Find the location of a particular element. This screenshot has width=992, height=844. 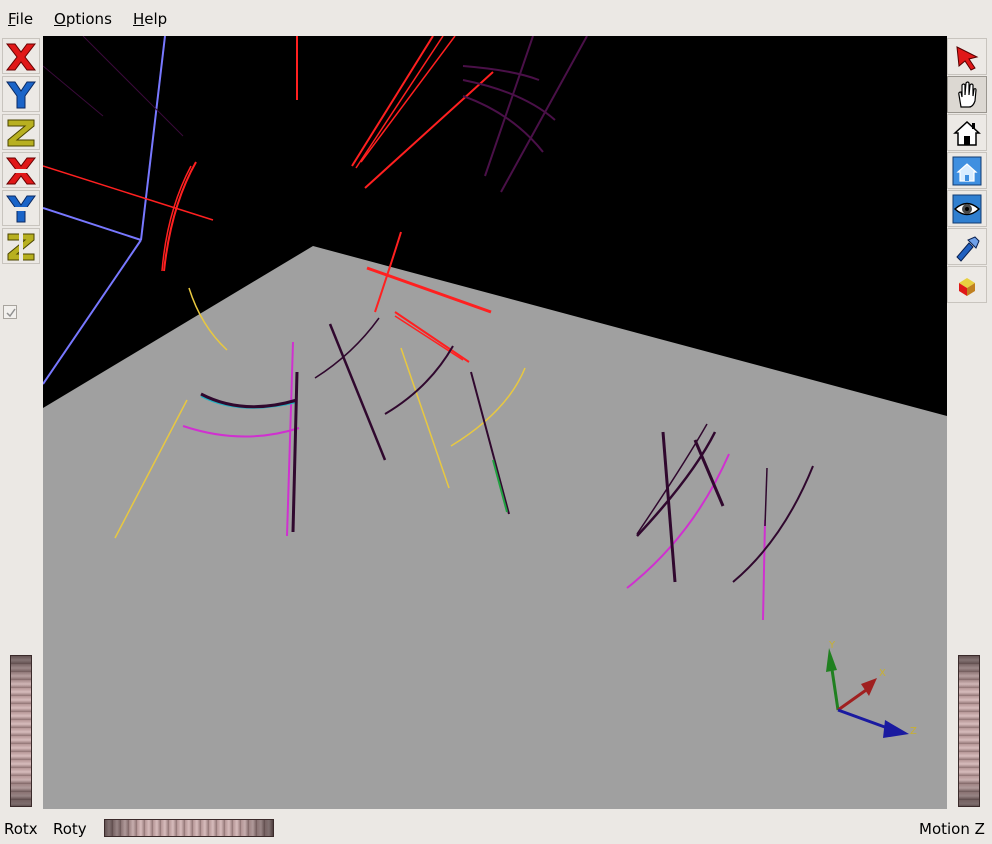

detector-frame is located at coordinates (104, 210).